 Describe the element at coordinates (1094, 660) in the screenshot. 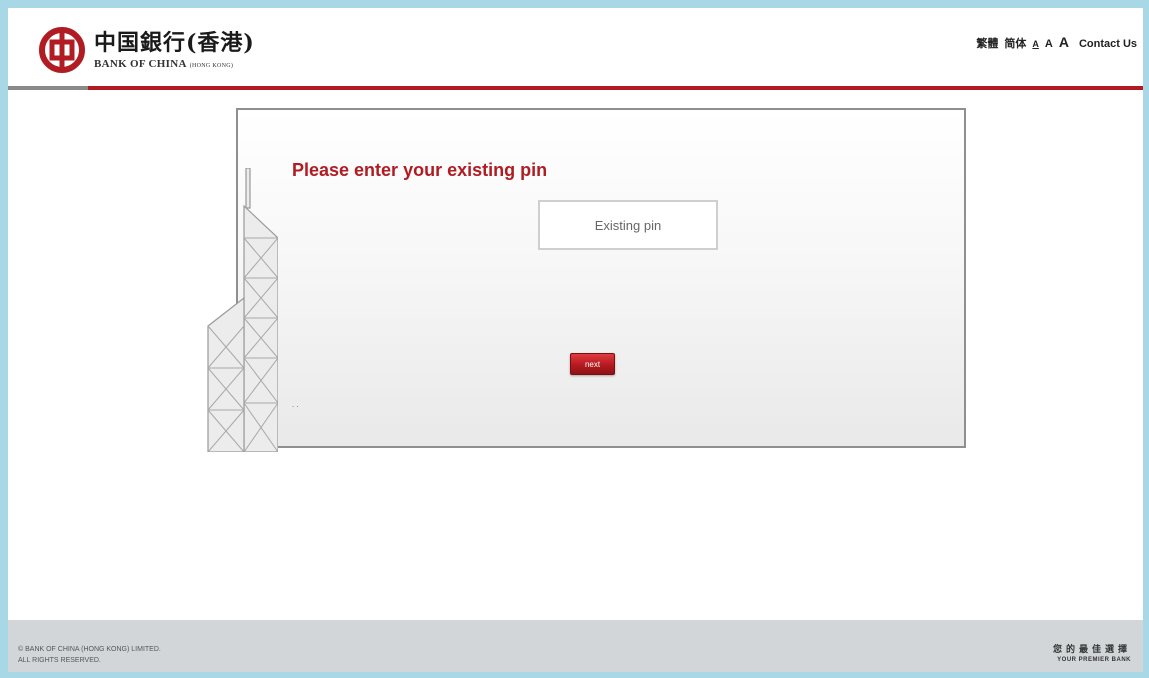

I see `slogan-english: YOUR PREMIER BANK` at that location.